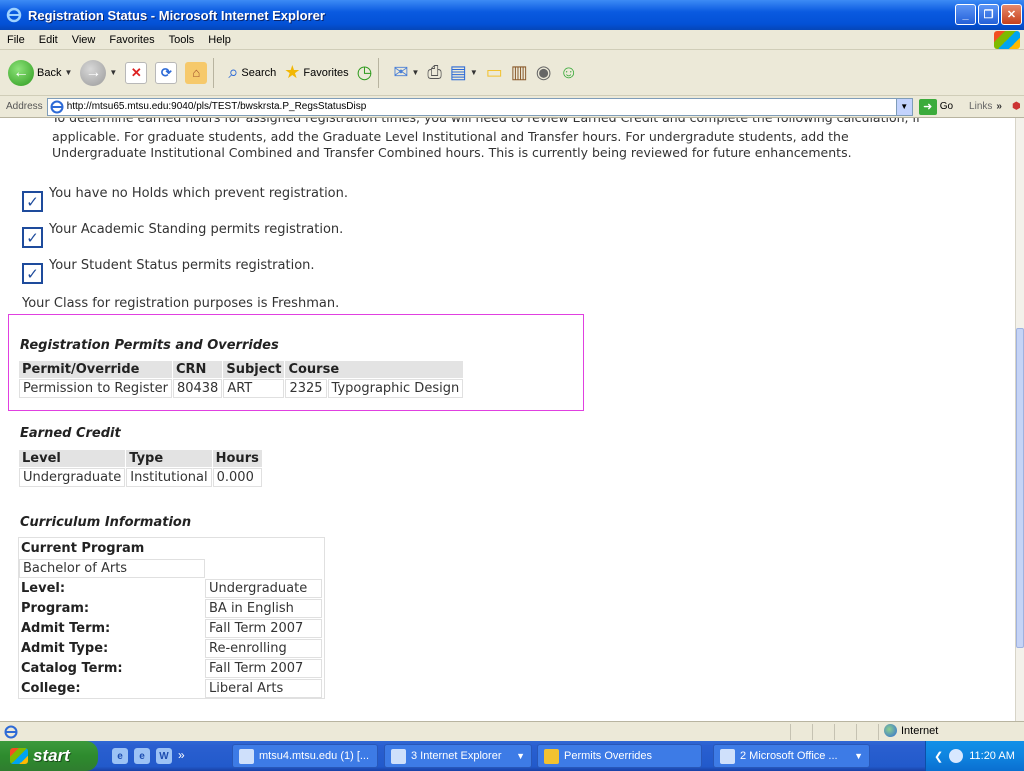  I want to click on search-icon: ⌕, so click(233, 72).